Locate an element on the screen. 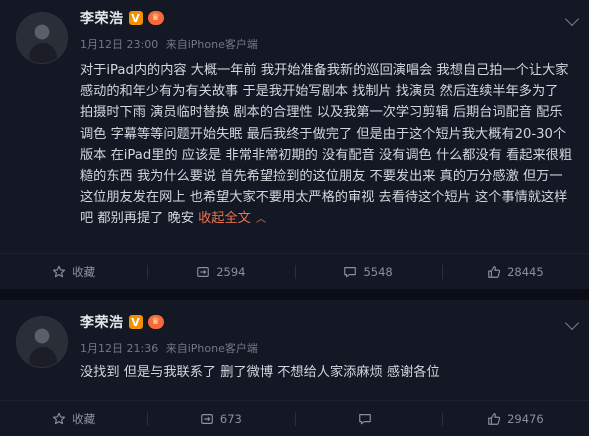 The image size is (589, 436). repost-button: 673 is located at coordinates (220, 418).